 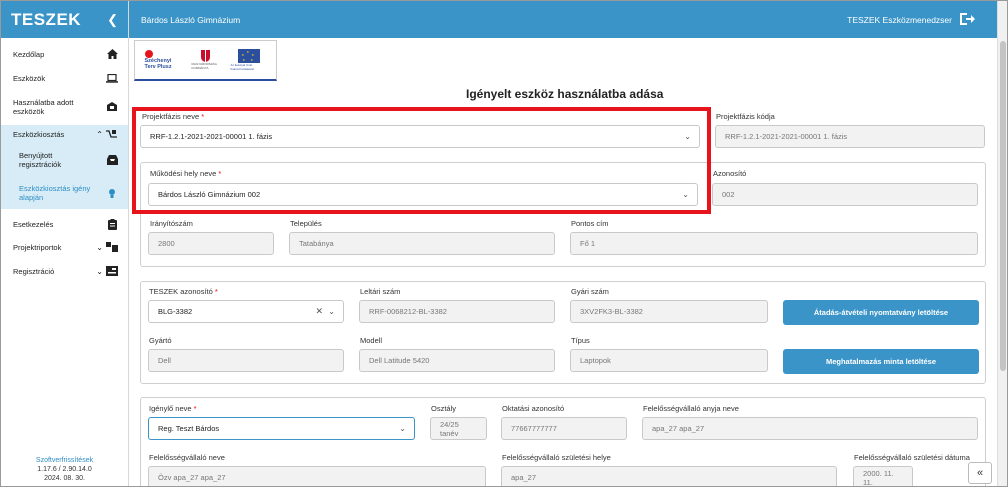 What do you see at coordinates (810, 428) in the screenshot?
I see `anyja-neve-field: apa_27 apa_27` at bounding box center [810, 428].